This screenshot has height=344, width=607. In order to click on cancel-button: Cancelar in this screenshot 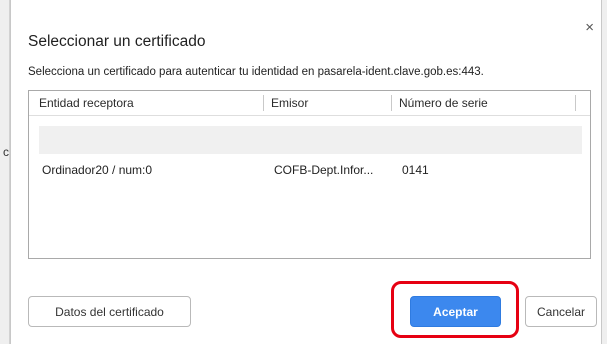, I will do `click(561, 311)`.